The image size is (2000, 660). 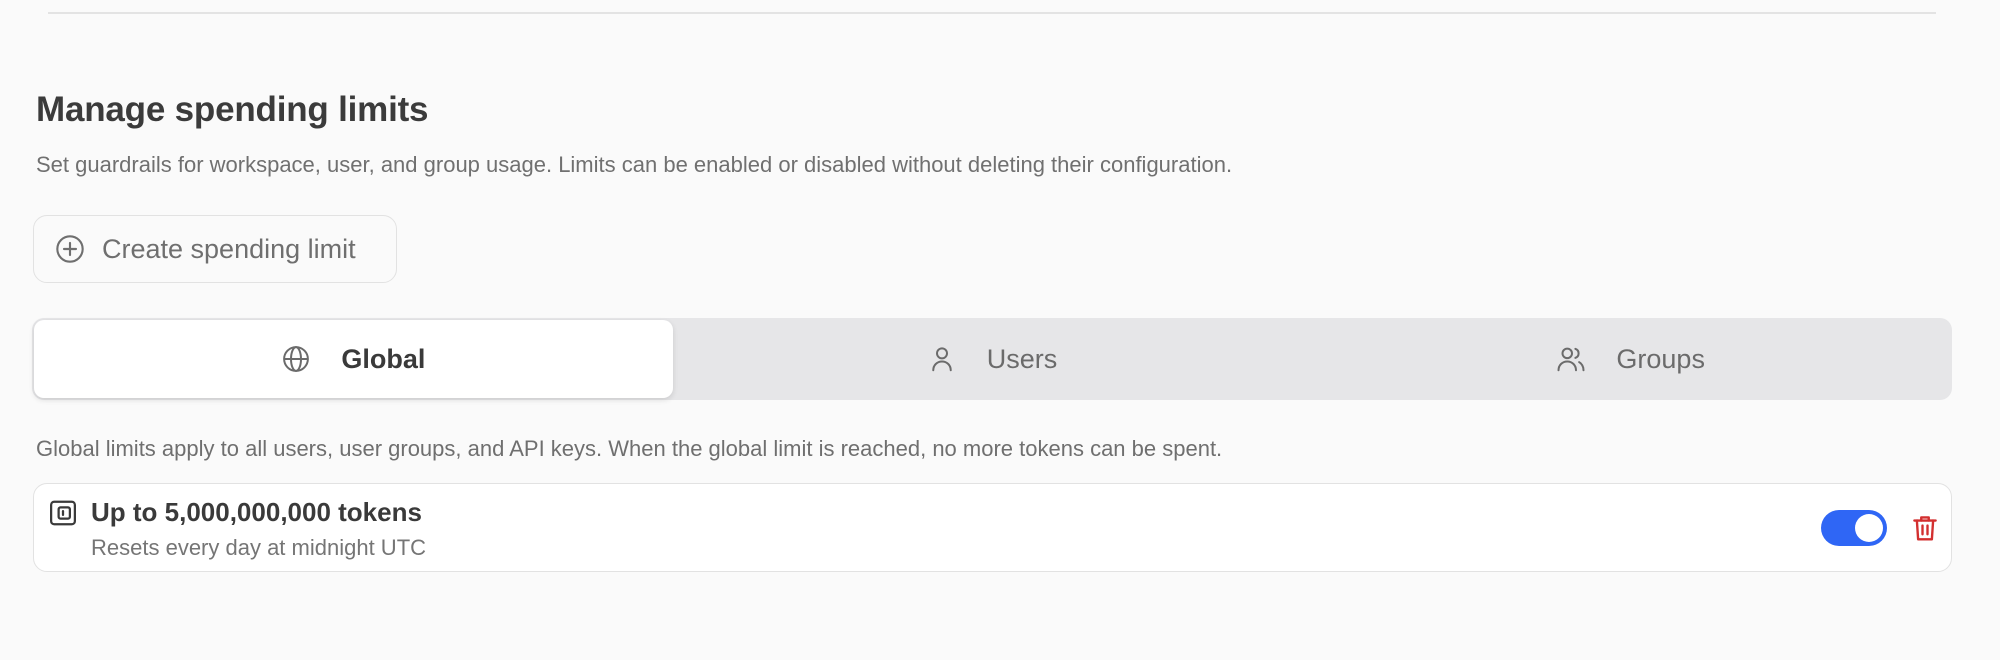 I want to click on limit-reset-schedule: Resets every day at midnight UTC, so click(x=259, y=547).